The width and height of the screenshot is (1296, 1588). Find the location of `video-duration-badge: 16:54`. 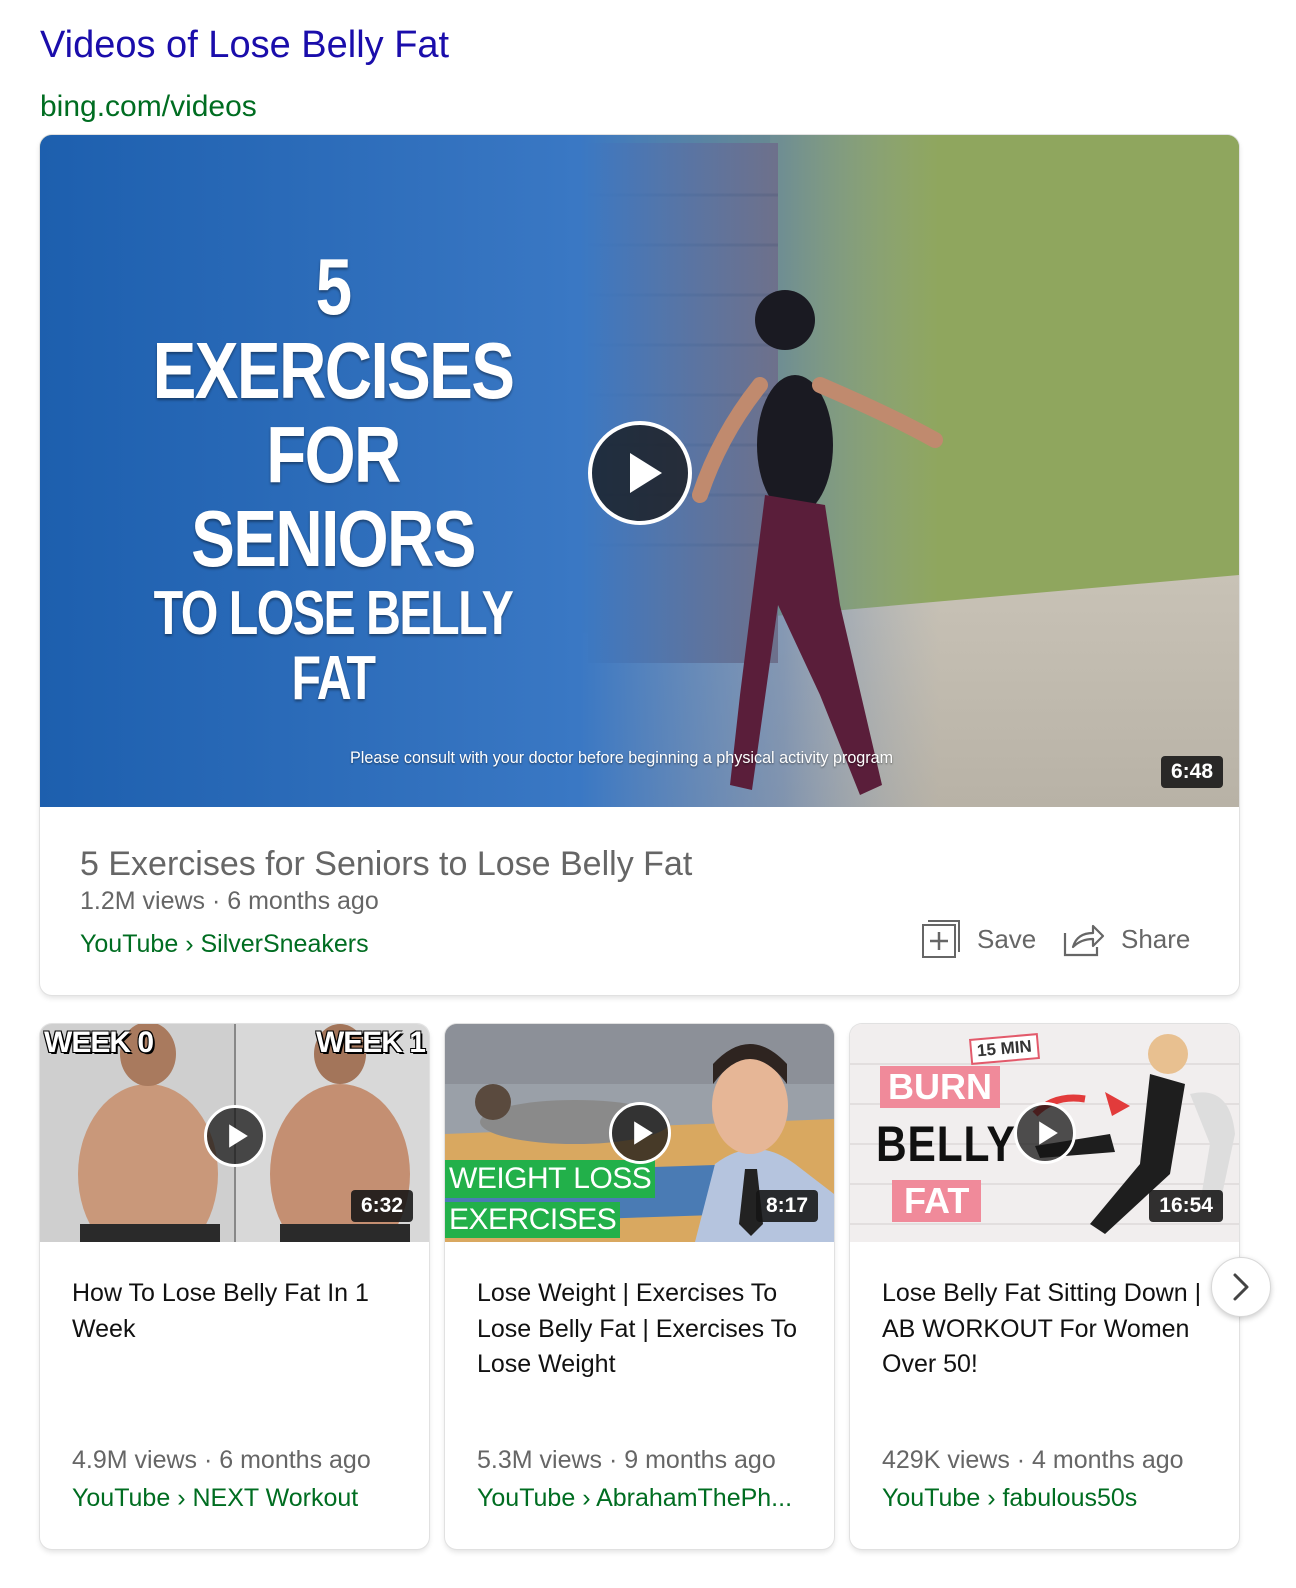

video-duration-badge: 16:54 is located at coordinates (1186, 1206).